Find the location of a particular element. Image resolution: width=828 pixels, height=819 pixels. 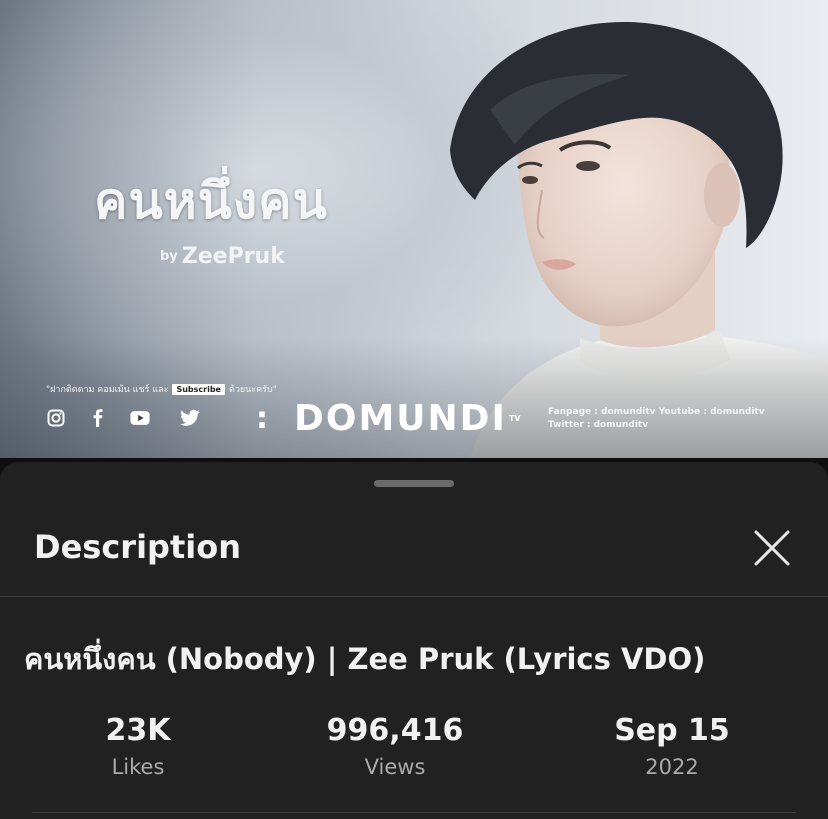

social-icons is located at coordinates (123, 418).